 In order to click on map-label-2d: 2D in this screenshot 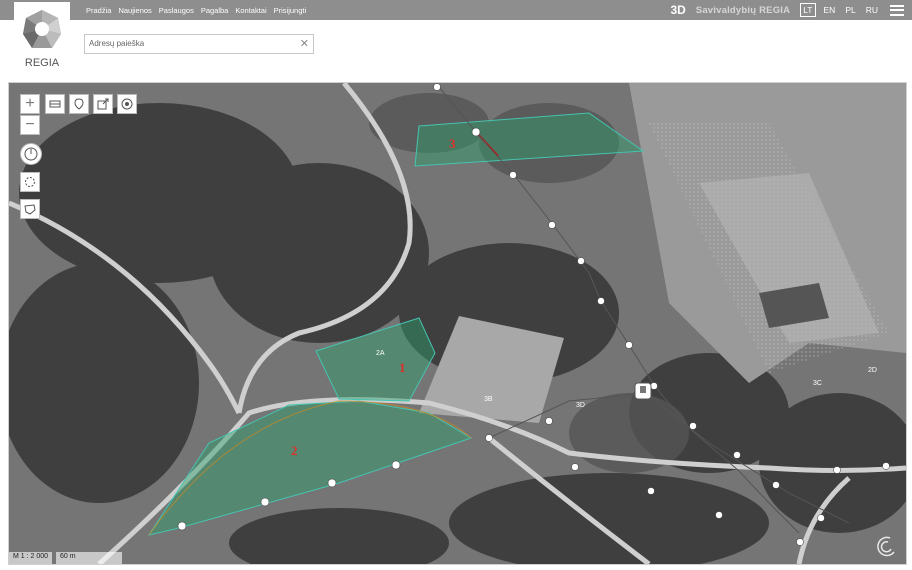, I will do `click(872, 370)`.